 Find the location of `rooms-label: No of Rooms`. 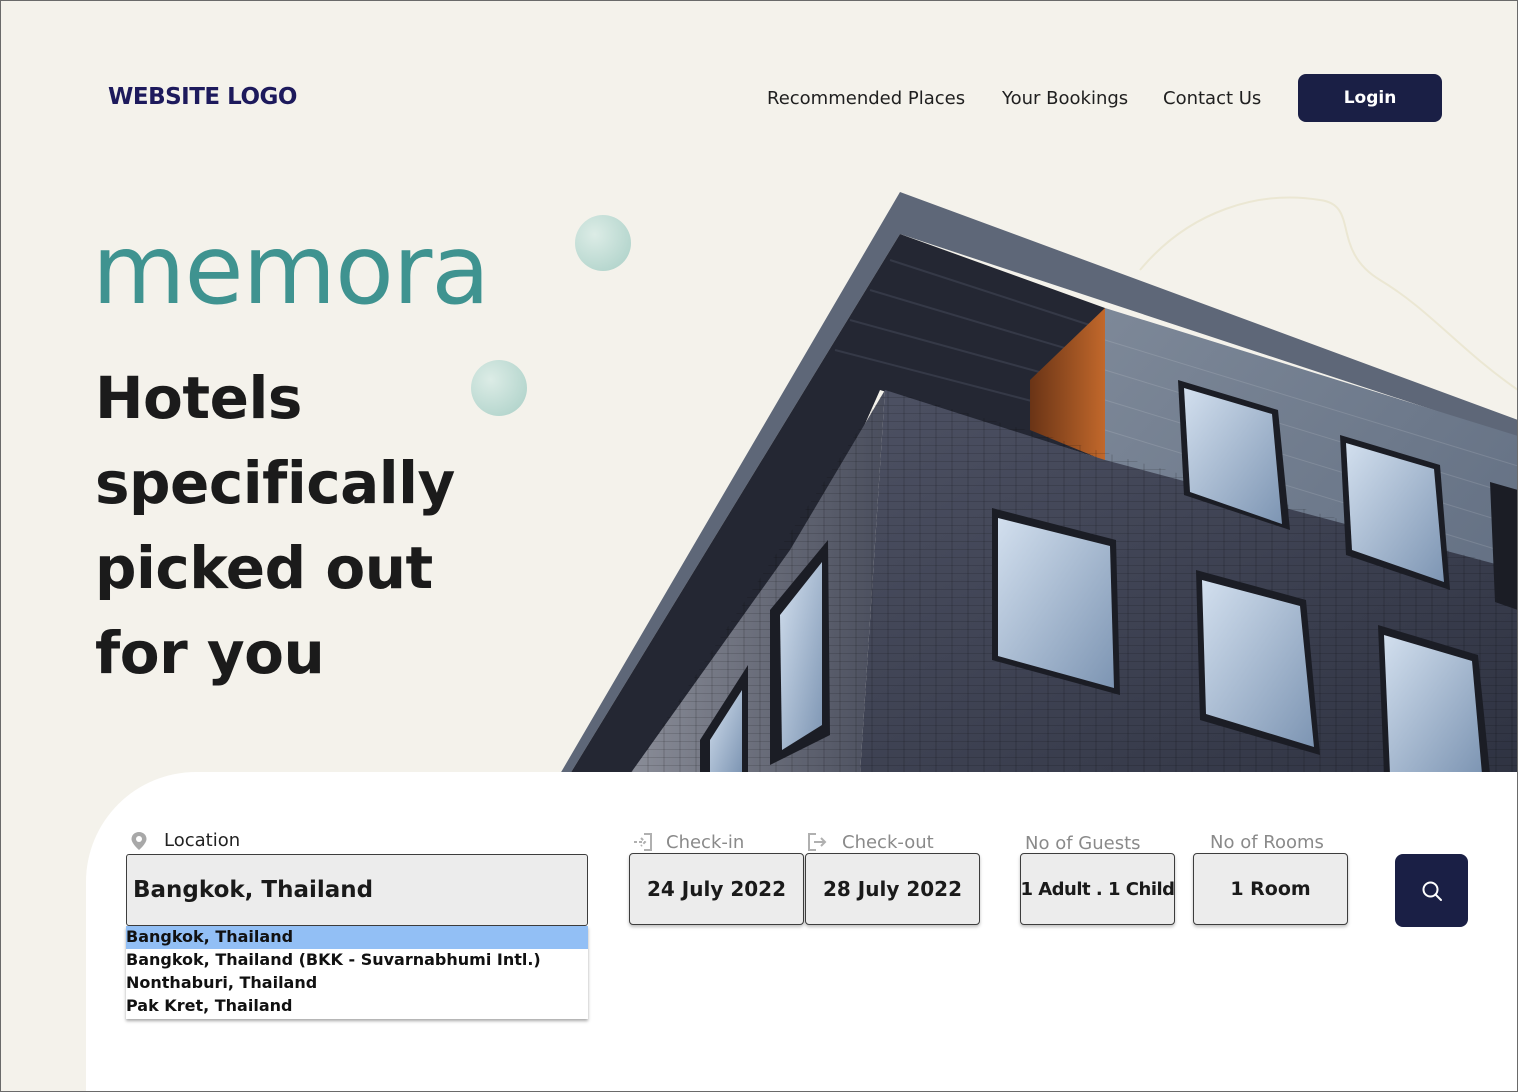

rooms-label: No of Rooms is located at coordinates (1267, 842).